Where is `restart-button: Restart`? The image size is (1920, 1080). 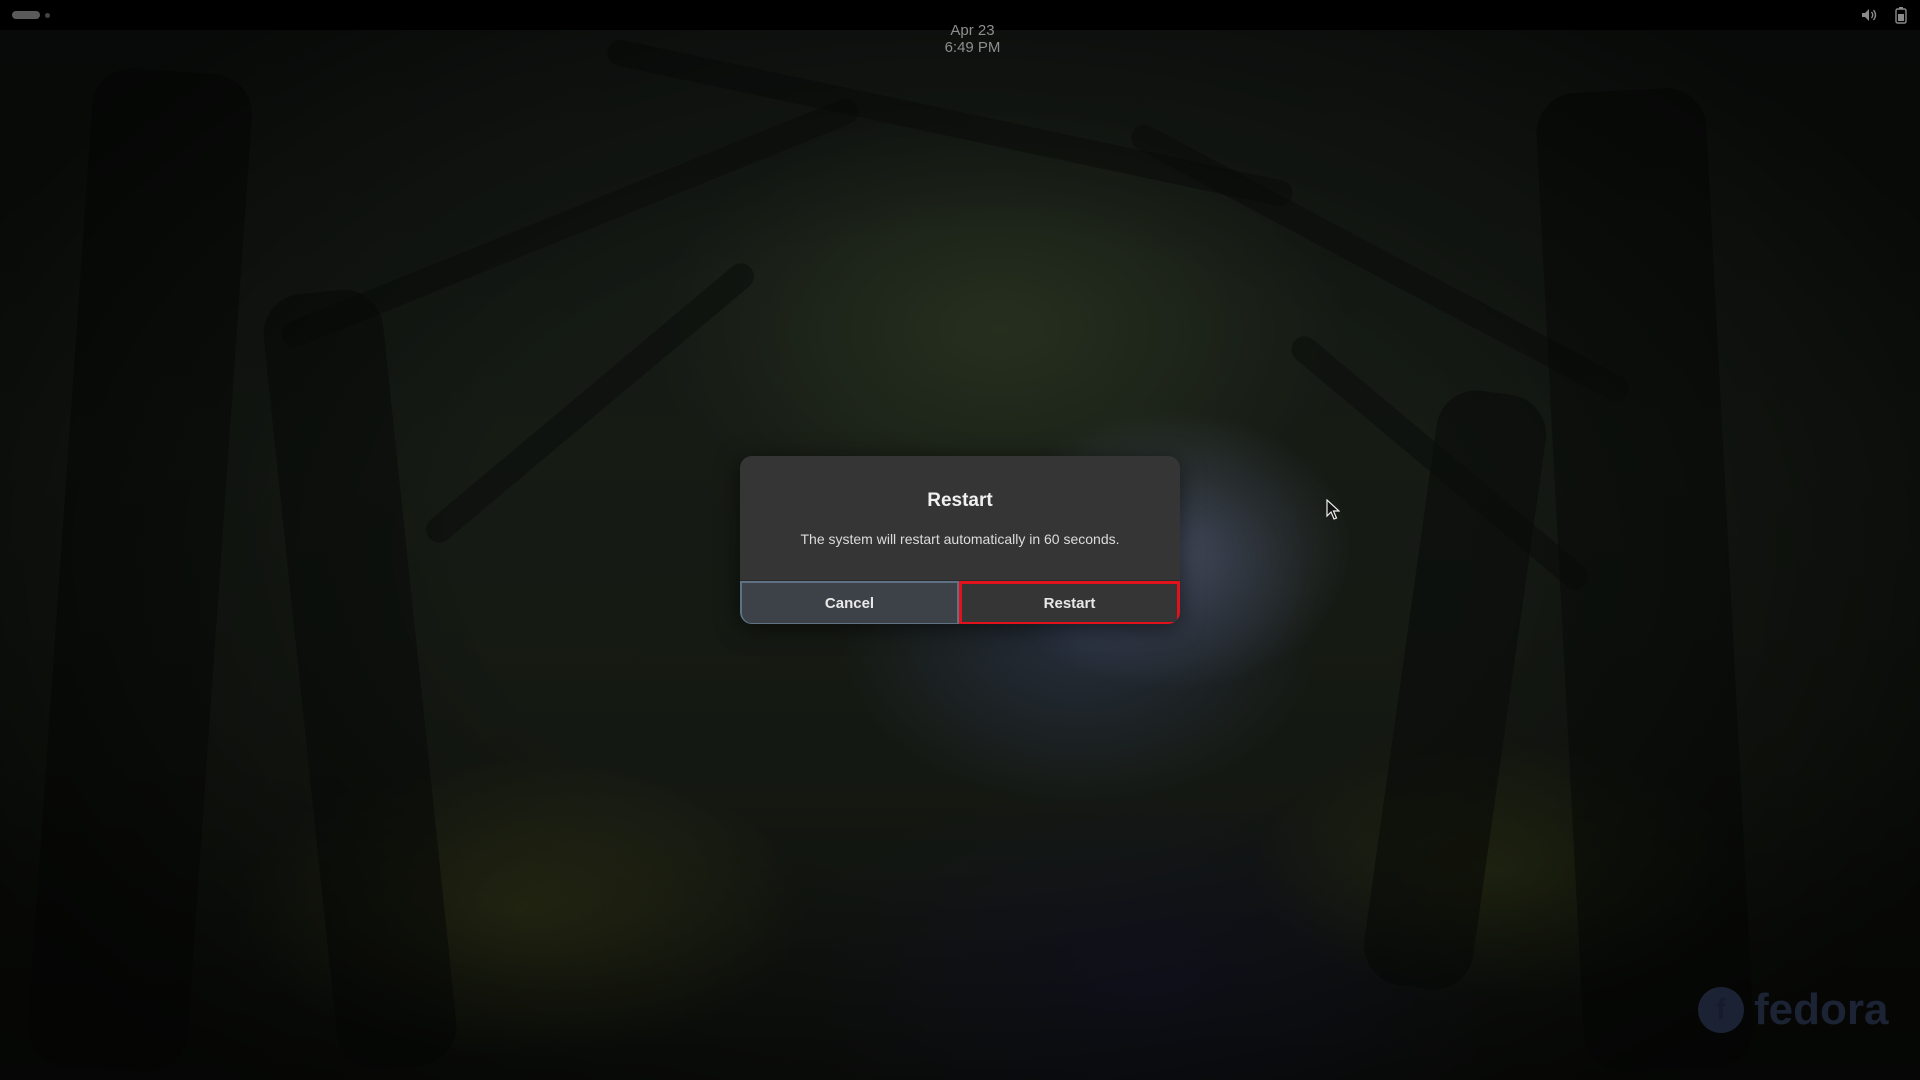
restart-button: Restart is located at coordinates (1069, 602).